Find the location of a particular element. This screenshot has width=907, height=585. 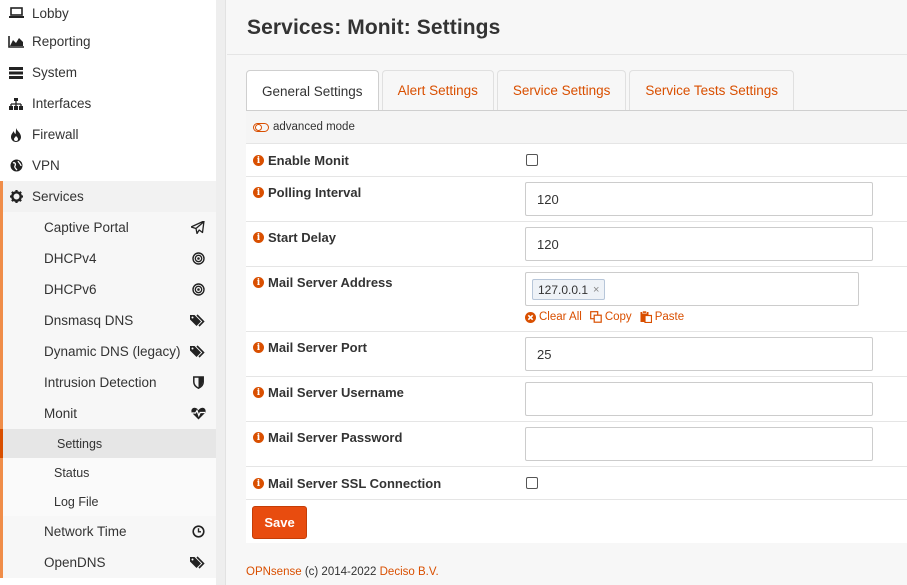

paper-plane-icon is located at coordinates (198, 228).